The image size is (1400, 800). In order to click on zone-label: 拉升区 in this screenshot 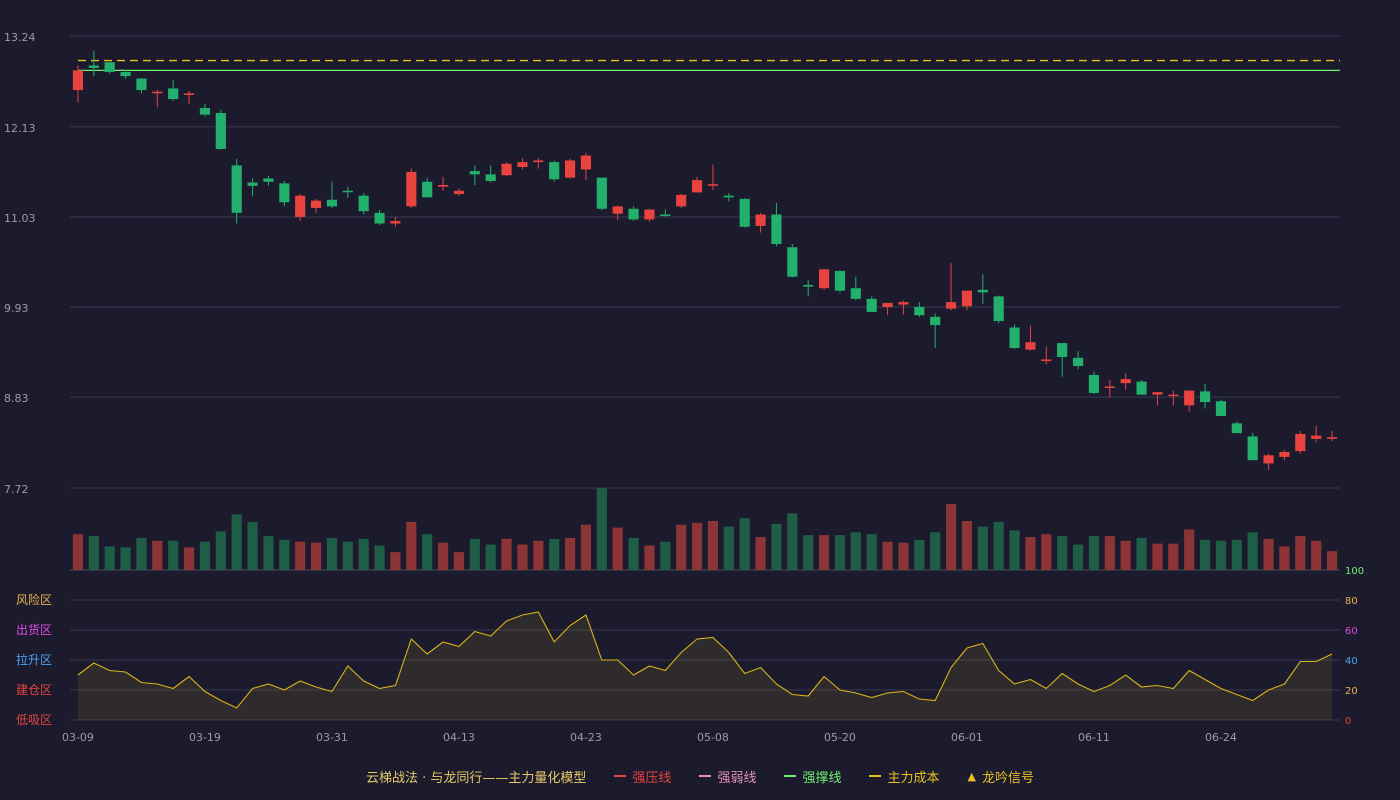, I will do `click(34, 659)`.